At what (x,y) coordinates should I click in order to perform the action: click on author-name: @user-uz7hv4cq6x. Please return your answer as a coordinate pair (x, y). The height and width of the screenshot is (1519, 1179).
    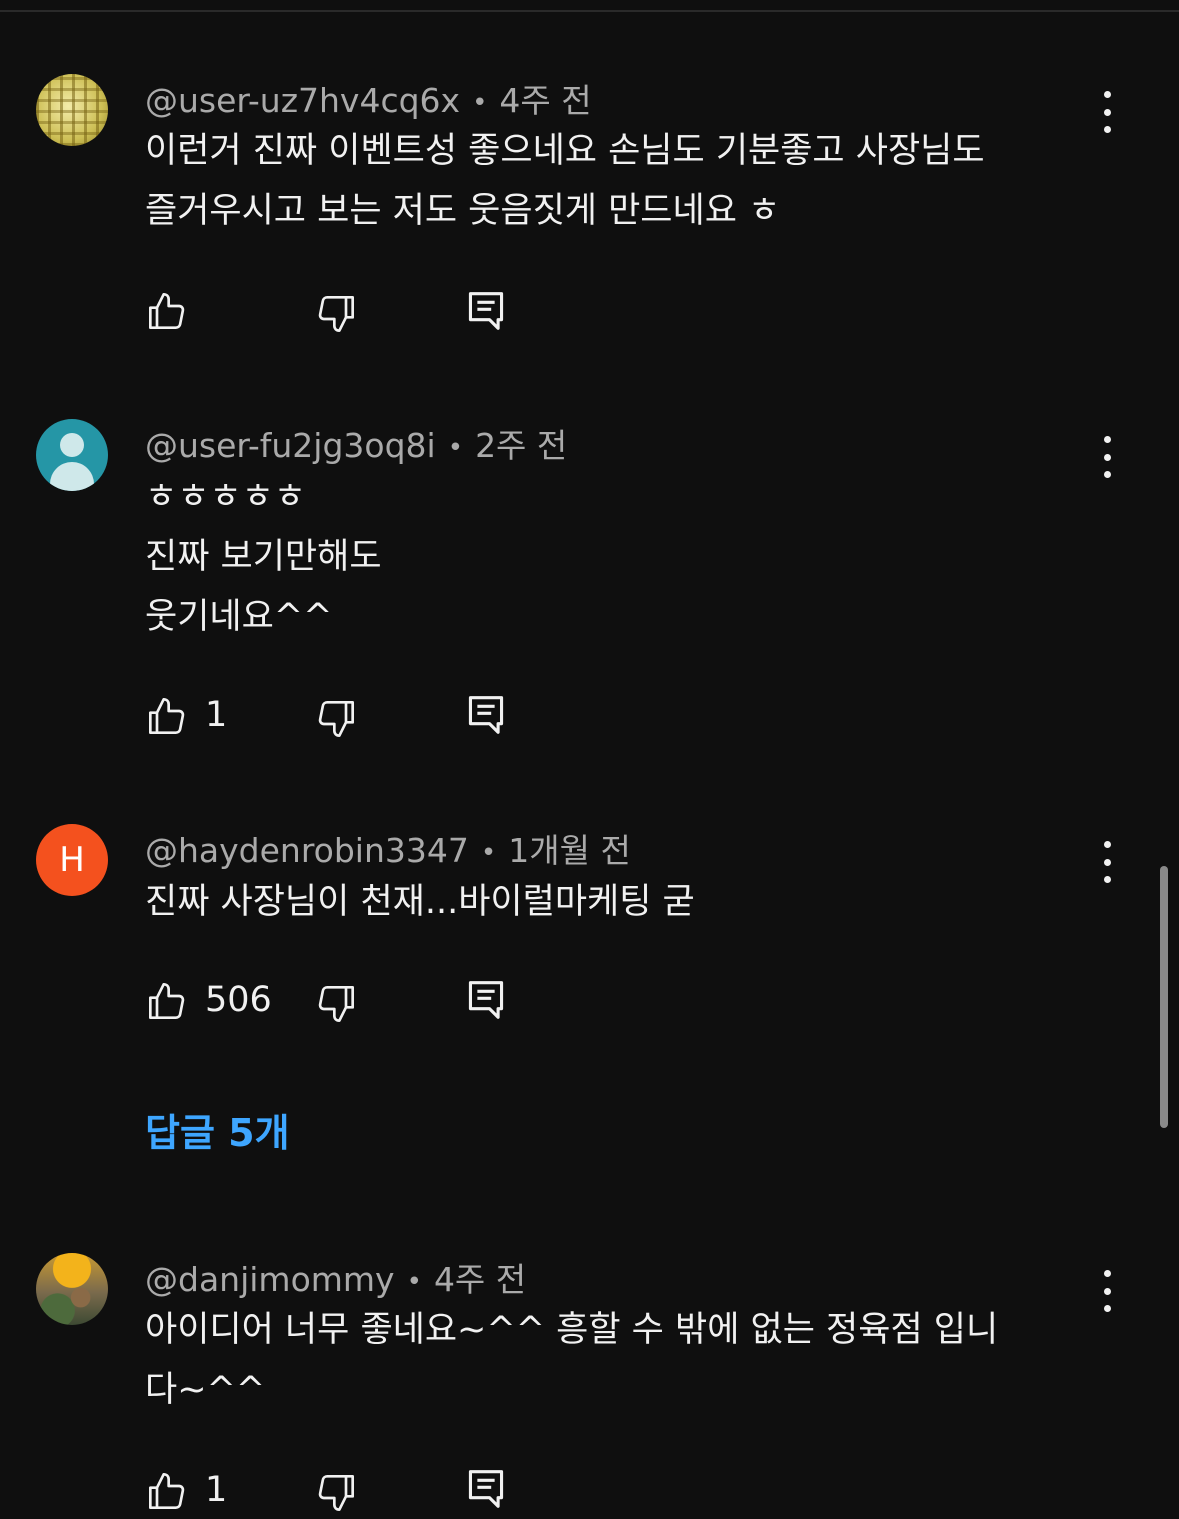
    Looking at the image, I should click on (302, 100).